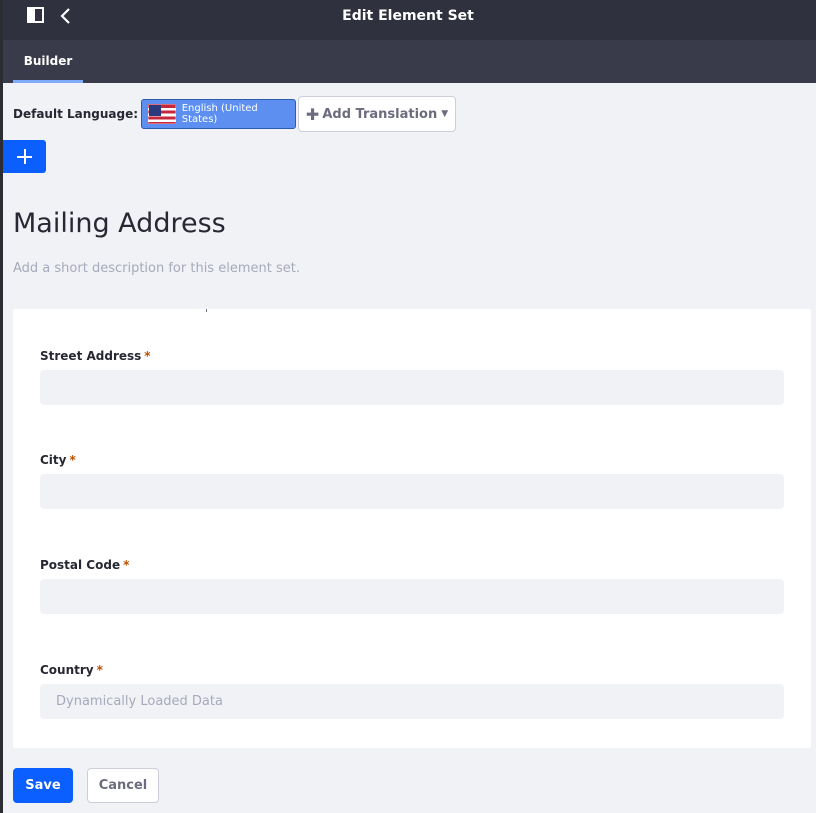  I want to click on add-translation-label: Add Translation, so click(380, 114).